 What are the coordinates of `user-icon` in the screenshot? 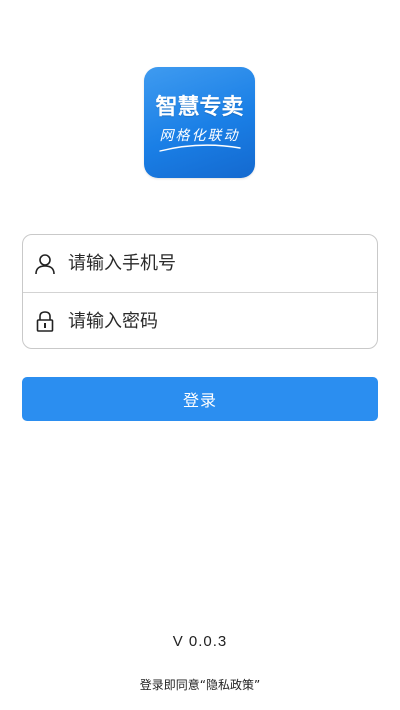 It's located at (45, 264).